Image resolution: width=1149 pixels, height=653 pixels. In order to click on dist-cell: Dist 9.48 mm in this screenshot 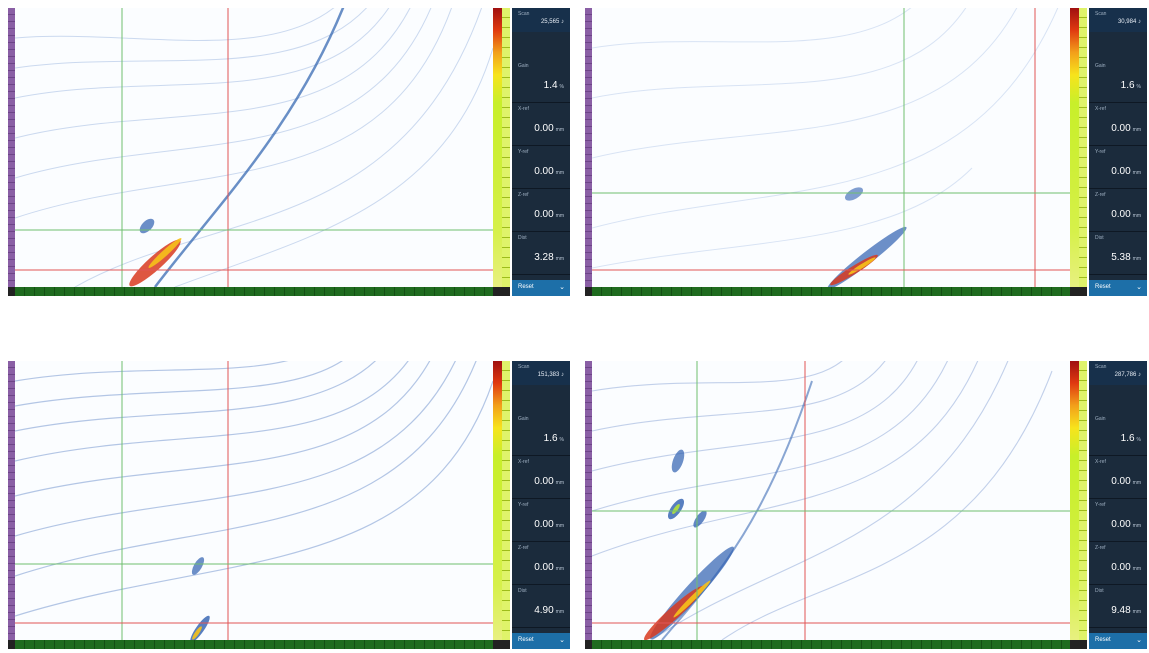, I will do `click(1118, 606)`.